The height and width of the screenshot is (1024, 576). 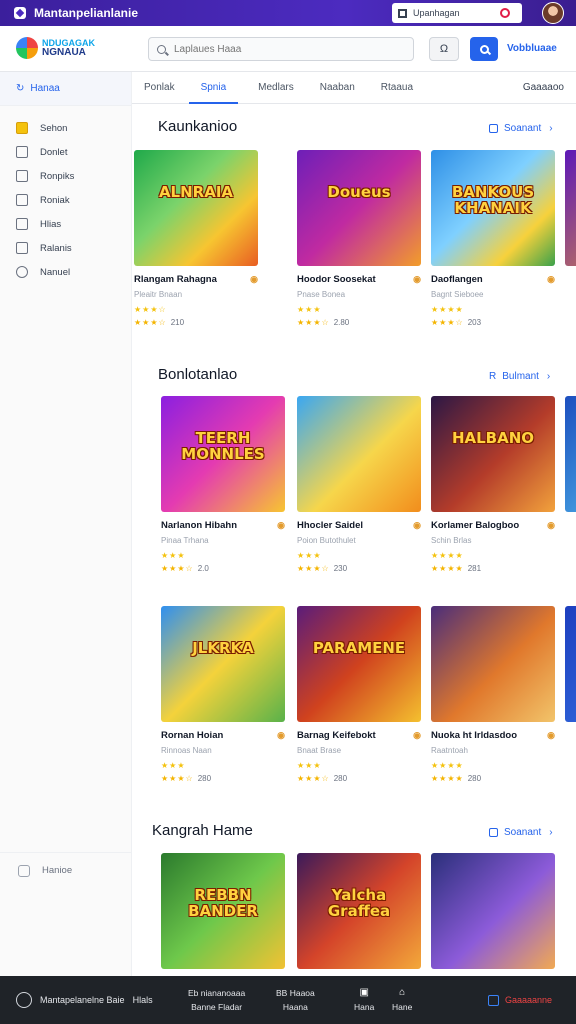 What do you see at coordinates (55, 272) in the screenshot?
I see `sidebar-item-label: Nanuel` at bounding box center [55, 272].